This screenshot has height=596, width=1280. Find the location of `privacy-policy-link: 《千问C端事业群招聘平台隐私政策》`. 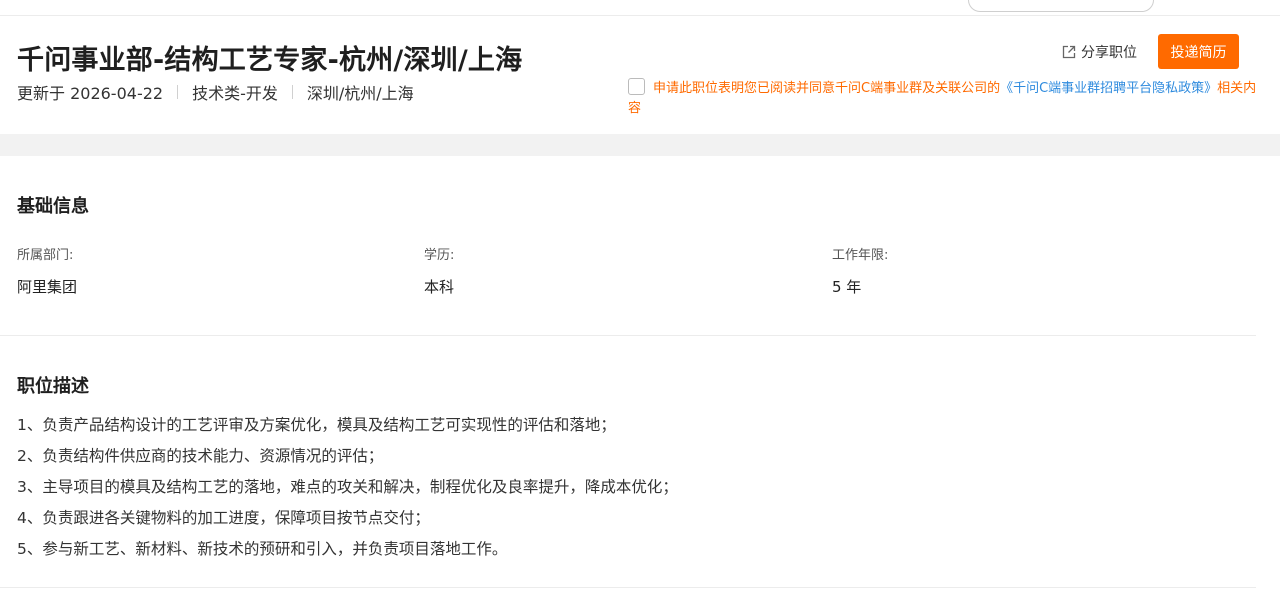

privacy-policy-link: 《千问C端事业群招聘平台隐私政策》 is located at coordinates (1108, 88).